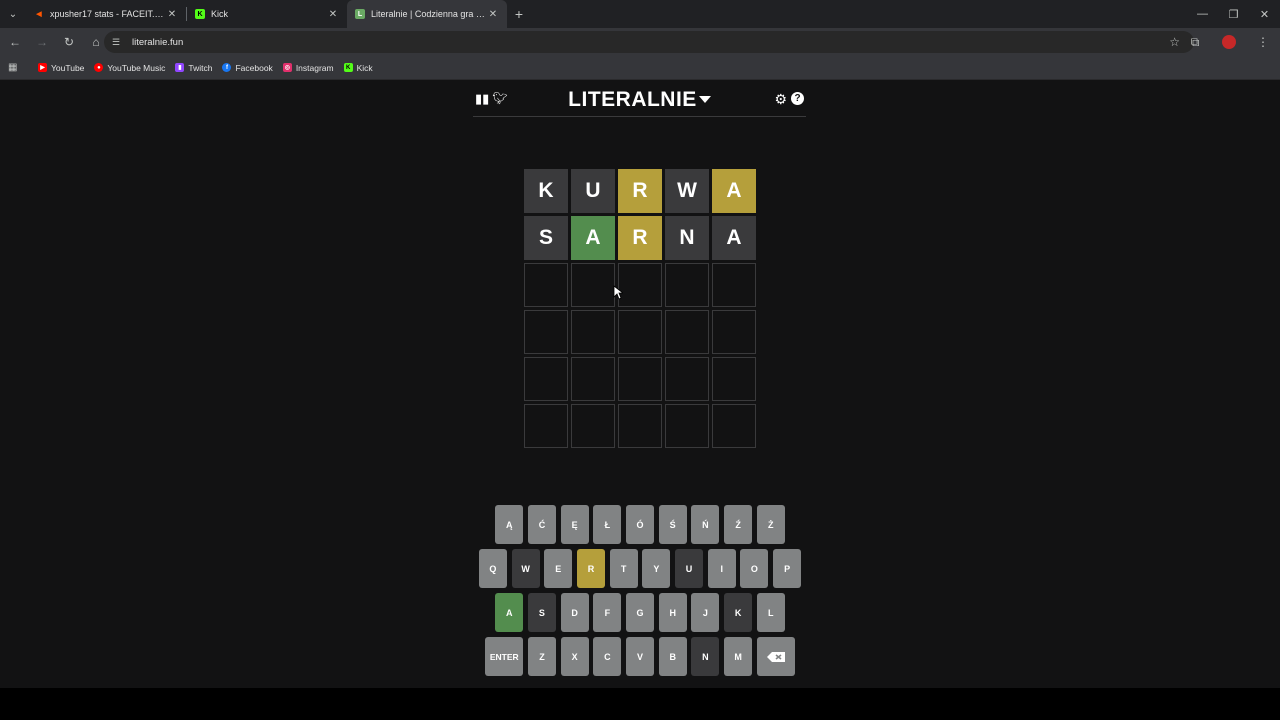 The width and height of the screenshot is (1280, 720). What do you see at coordinates (705, 612) in the screenshot?
I see `key-j: J` at bounding box center [705, 612].